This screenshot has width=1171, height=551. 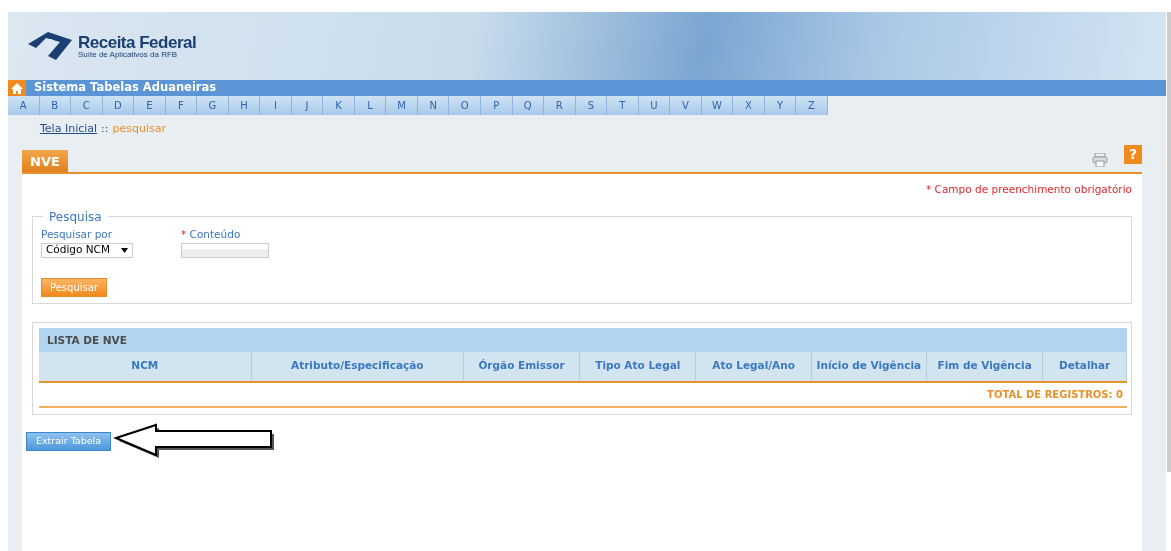 What do you see at coordinates (812, 105) in the screenshot?
I see `letter-link: Z` at bounding box center [812, 105].